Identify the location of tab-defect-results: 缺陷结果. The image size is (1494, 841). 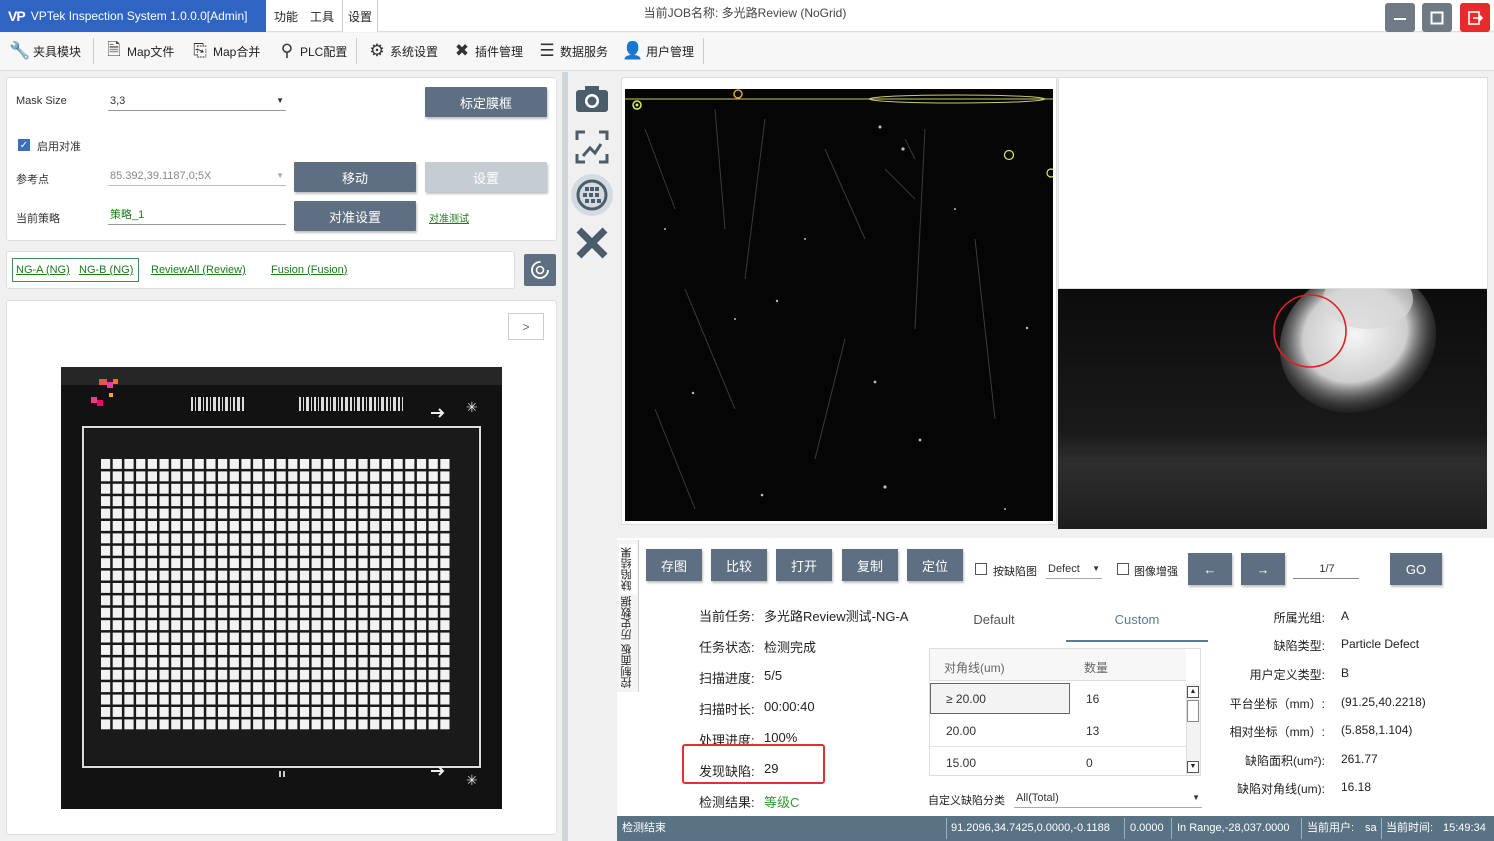
(628, 569).